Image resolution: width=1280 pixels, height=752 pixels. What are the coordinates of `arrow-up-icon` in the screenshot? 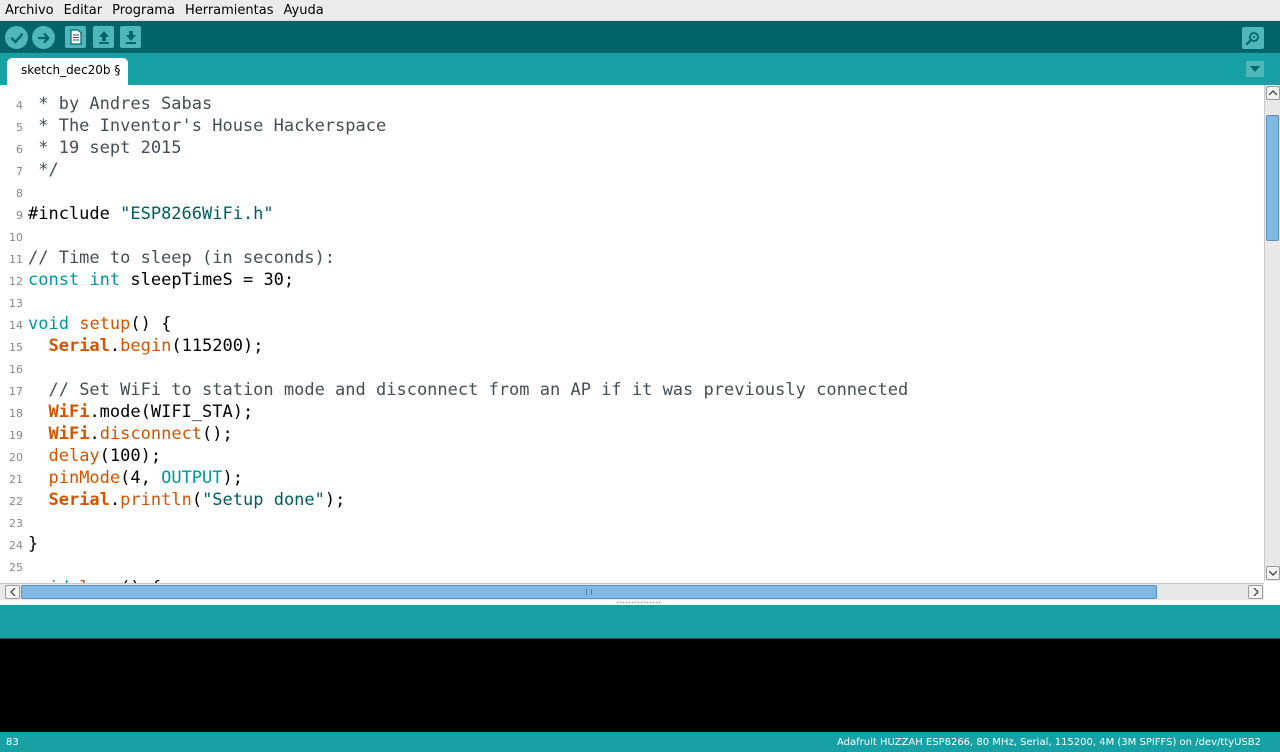 It's located at (1273, 93).